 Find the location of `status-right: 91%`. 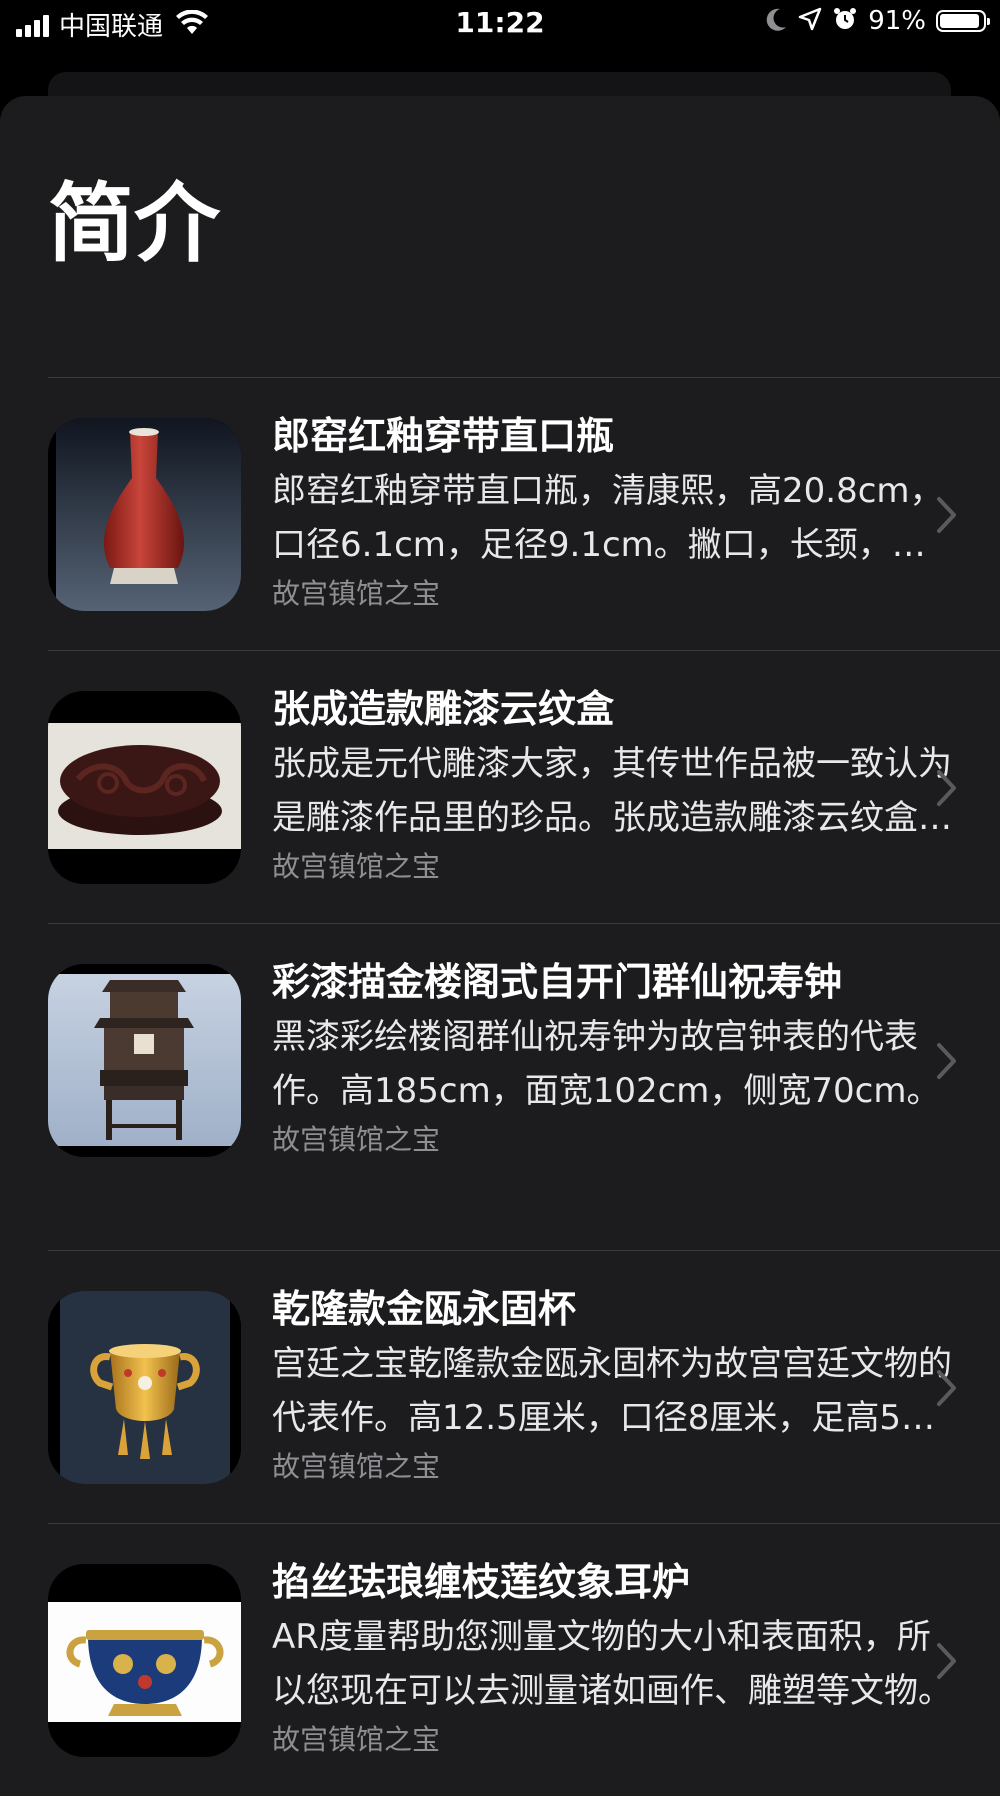

status-right: 91% is located at coordinates (878, 21).